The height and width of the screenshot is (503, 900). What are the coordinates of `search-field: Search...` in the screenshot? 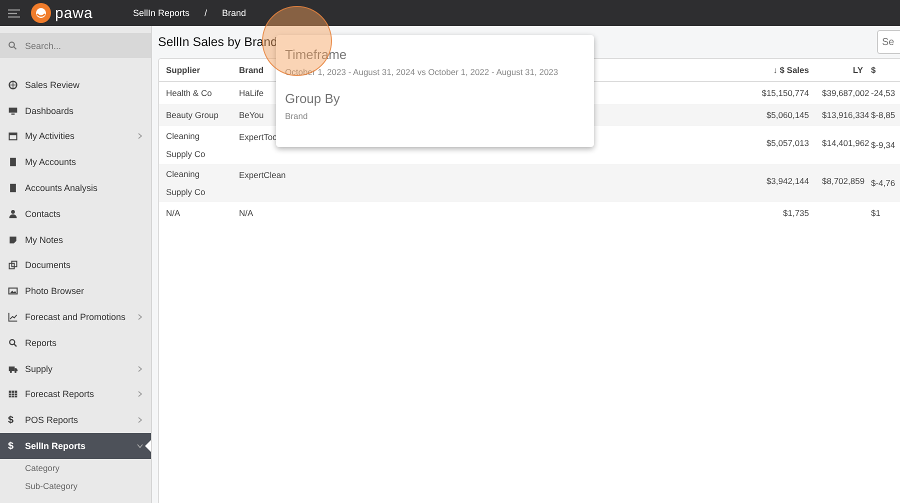 It's located at (75, 45).